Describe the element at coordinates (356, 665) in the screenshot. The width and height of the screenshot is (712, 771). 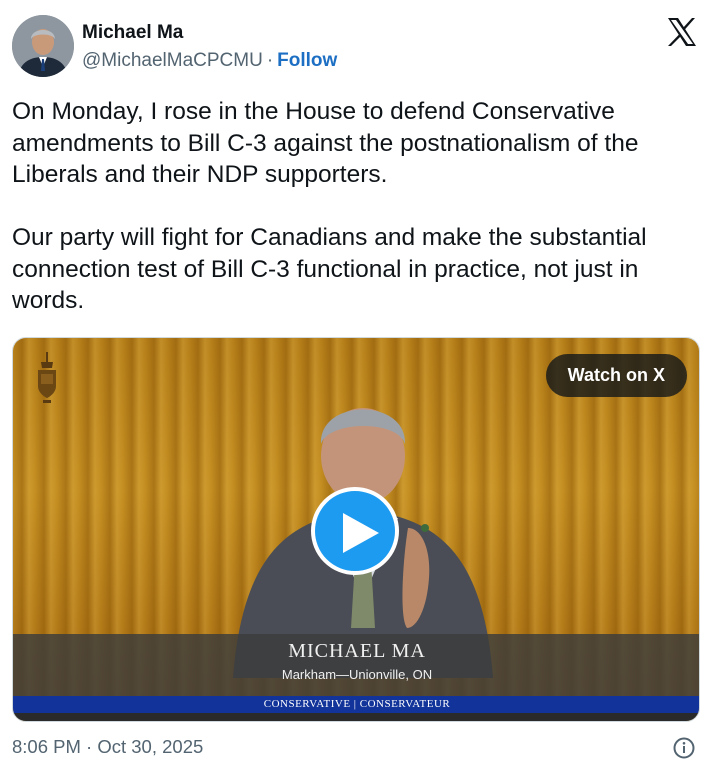
I see `lower-third-caption: MICHAEL MA Markham—Unionville, ON` at that location.